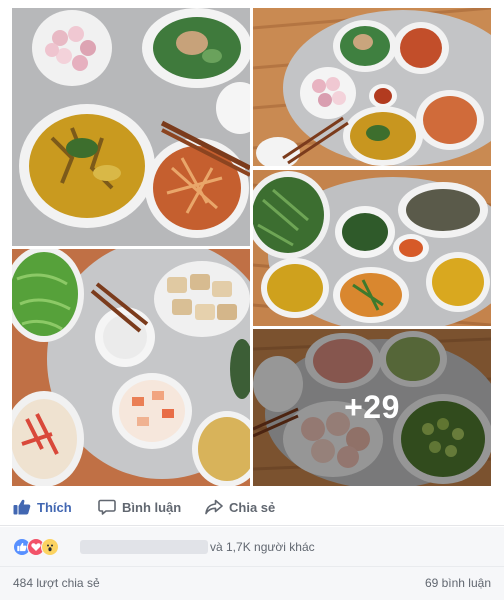 The image size is (504, 600). What do you see at coordinates (214, 507) in the screenshot?
I see `share-arrow-icon` at bounding box center [214, 507].